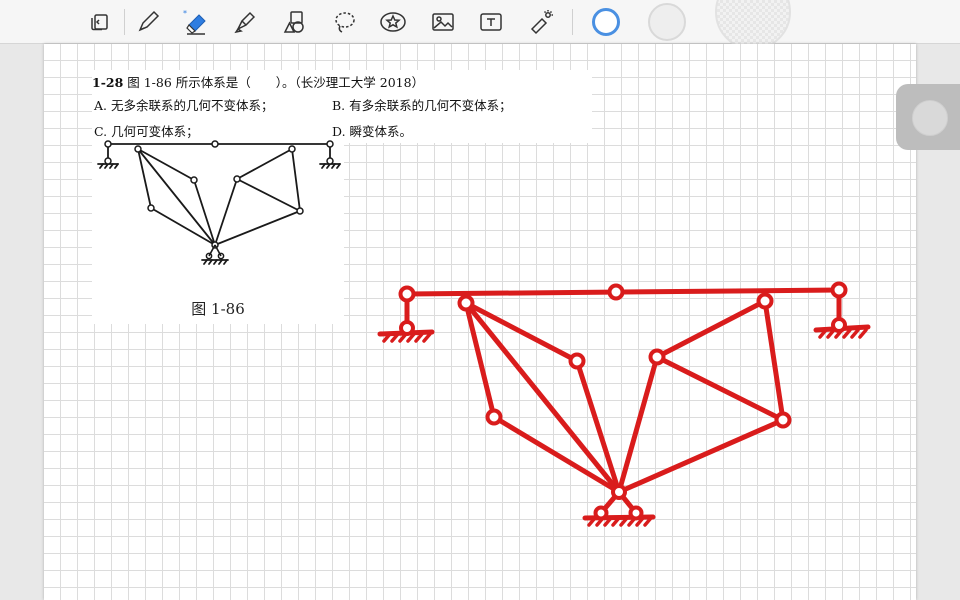 Image resolution: width=960 pixels, height=600 pixels. What do you see at coordinates (443, 22) in the screenshot?
I see `image-icon` at bounding box center [443, 22].